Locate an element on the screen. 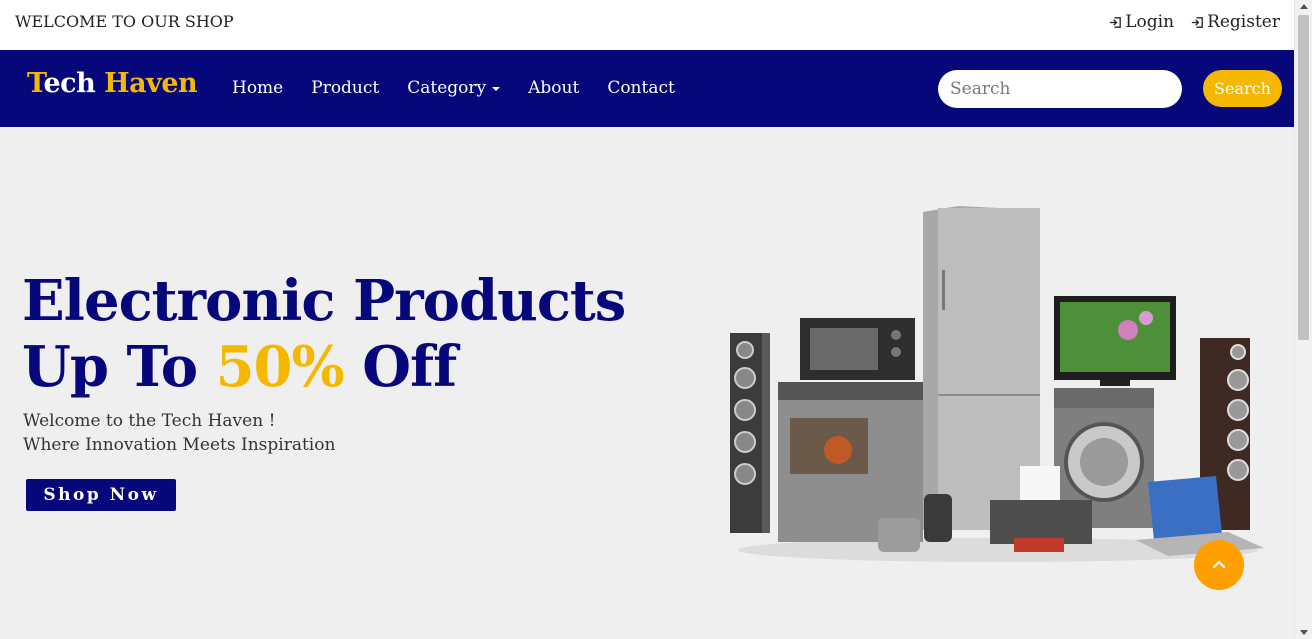 This screenshot has height=639, width=1312. scroll-down-arrow-icon is located at coordinates (1304, 632).